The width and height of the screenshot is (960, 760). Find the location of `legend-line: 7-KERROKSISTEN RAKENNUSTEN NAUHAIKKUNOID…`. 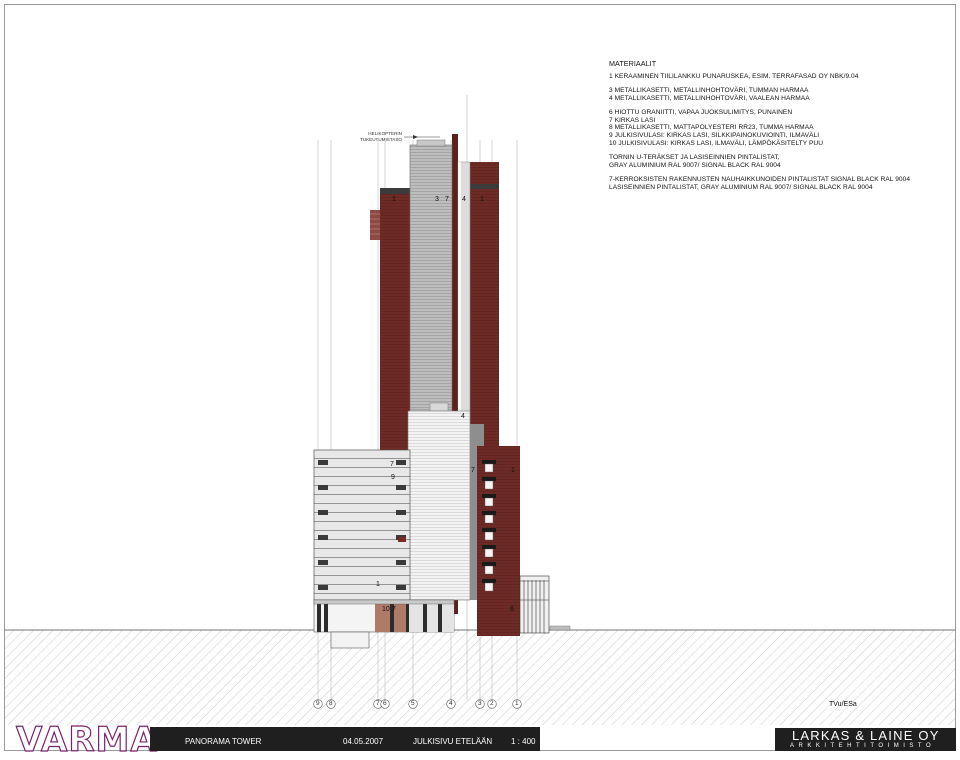

legend-line: 7-KERROKSISTEN RAKENNUSTEN NAUHAIKKUNOID… is located at coordinates (760, 179).